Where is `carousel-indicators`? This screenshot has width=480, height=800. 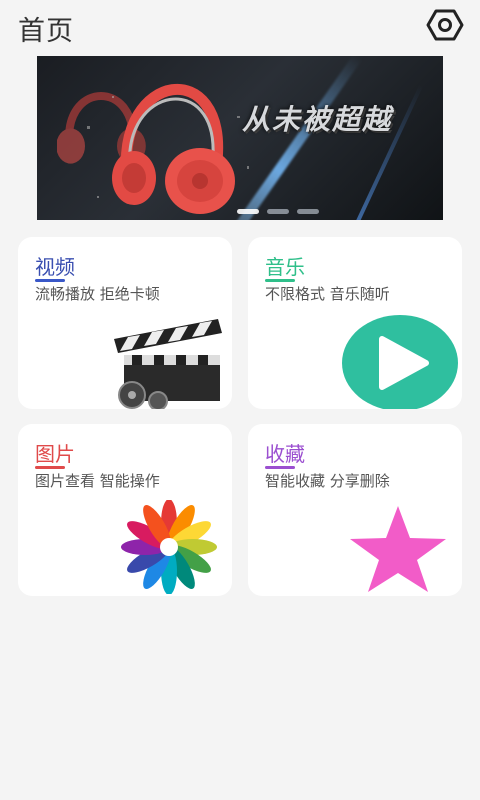 carousel-indicators is located at coordinates (278, 211).